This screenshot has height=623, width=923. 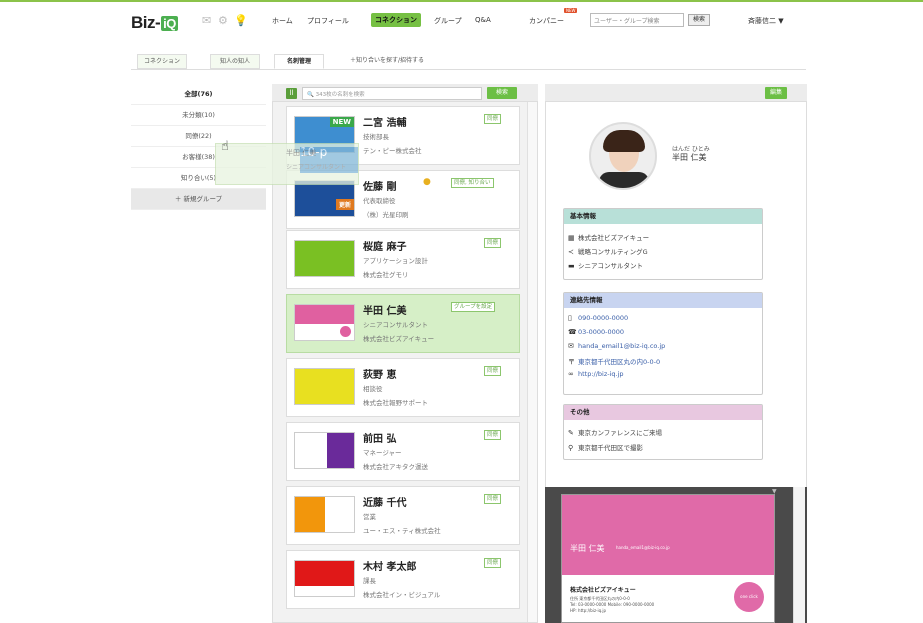 What do you see at coordinates (198, 115) in the screenshot?
I see `sidebar-item-uncategorized: 未分類(10)` at bounding box center [198, 115].